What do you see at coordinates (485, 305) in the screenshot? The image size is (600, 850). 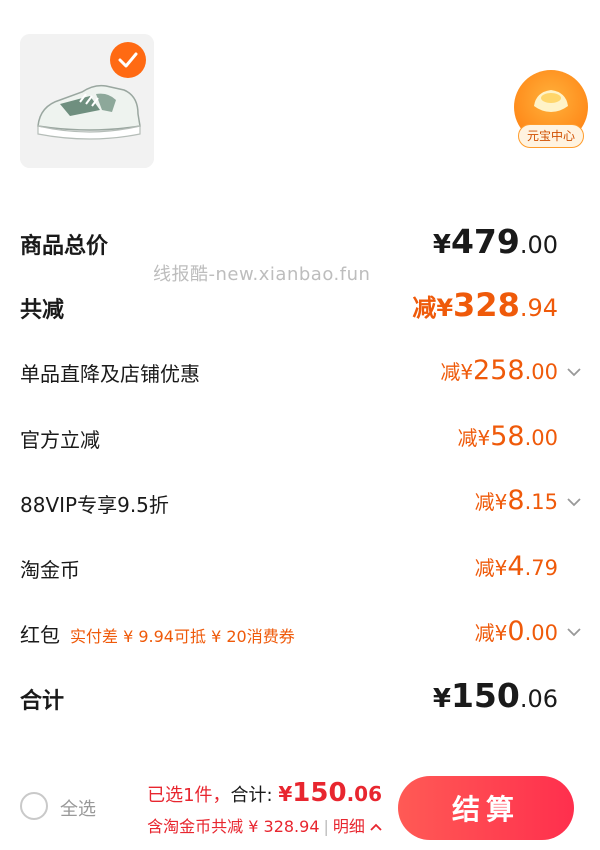 I see `total-reduce-value: 减¥328.94` at bounding box center [485, 305].